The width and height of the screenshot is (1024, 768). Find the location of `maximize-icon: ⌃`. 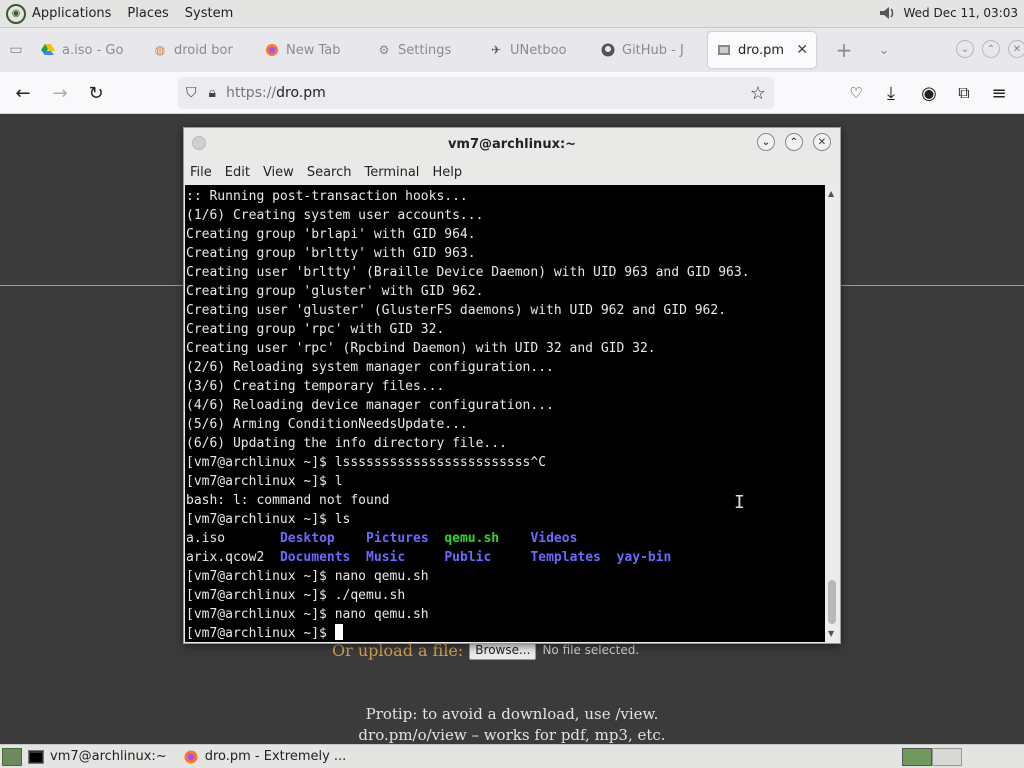

maximize-icon: ⌃ is located at coordinates (794, 142).